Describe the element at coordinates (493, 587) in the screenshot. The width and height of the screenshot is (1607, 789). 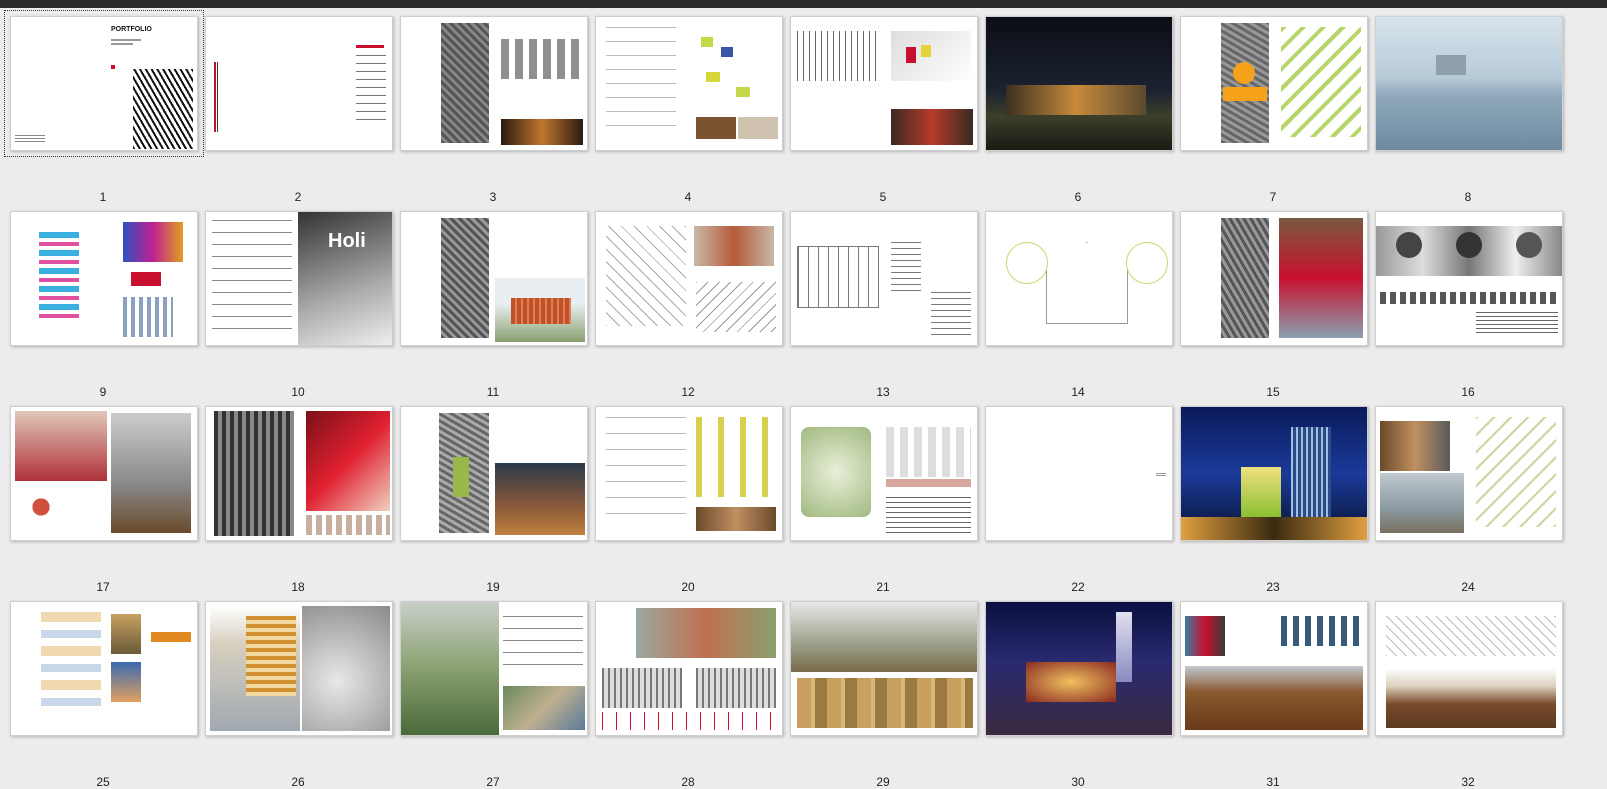
I see `slide-number-19: 19` at that location.